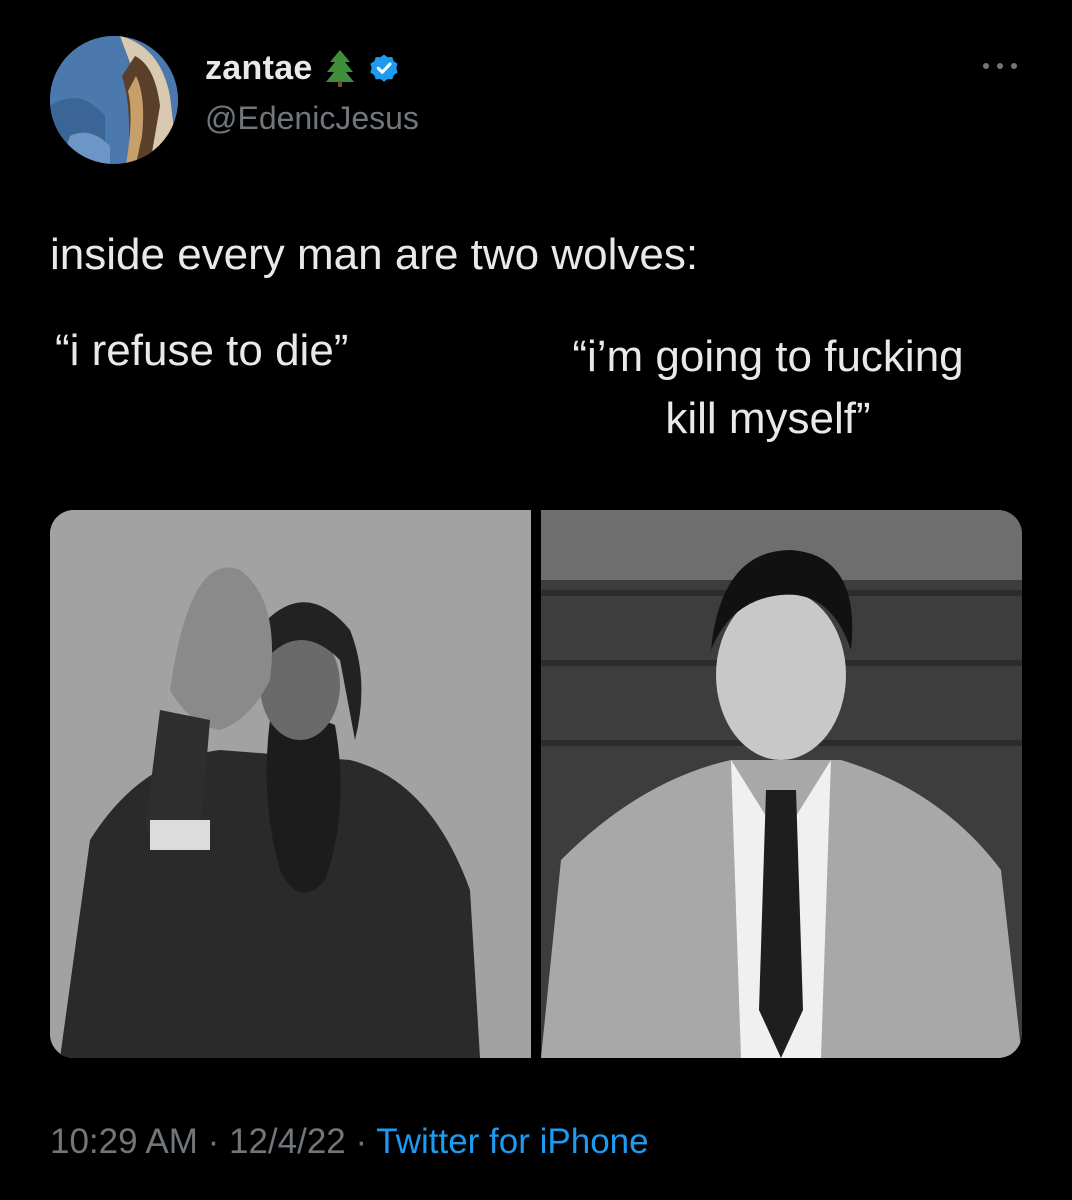  Describe the element at coordinates (384, 68) in the screenshot. I see `verified-badge-icon` at that location.